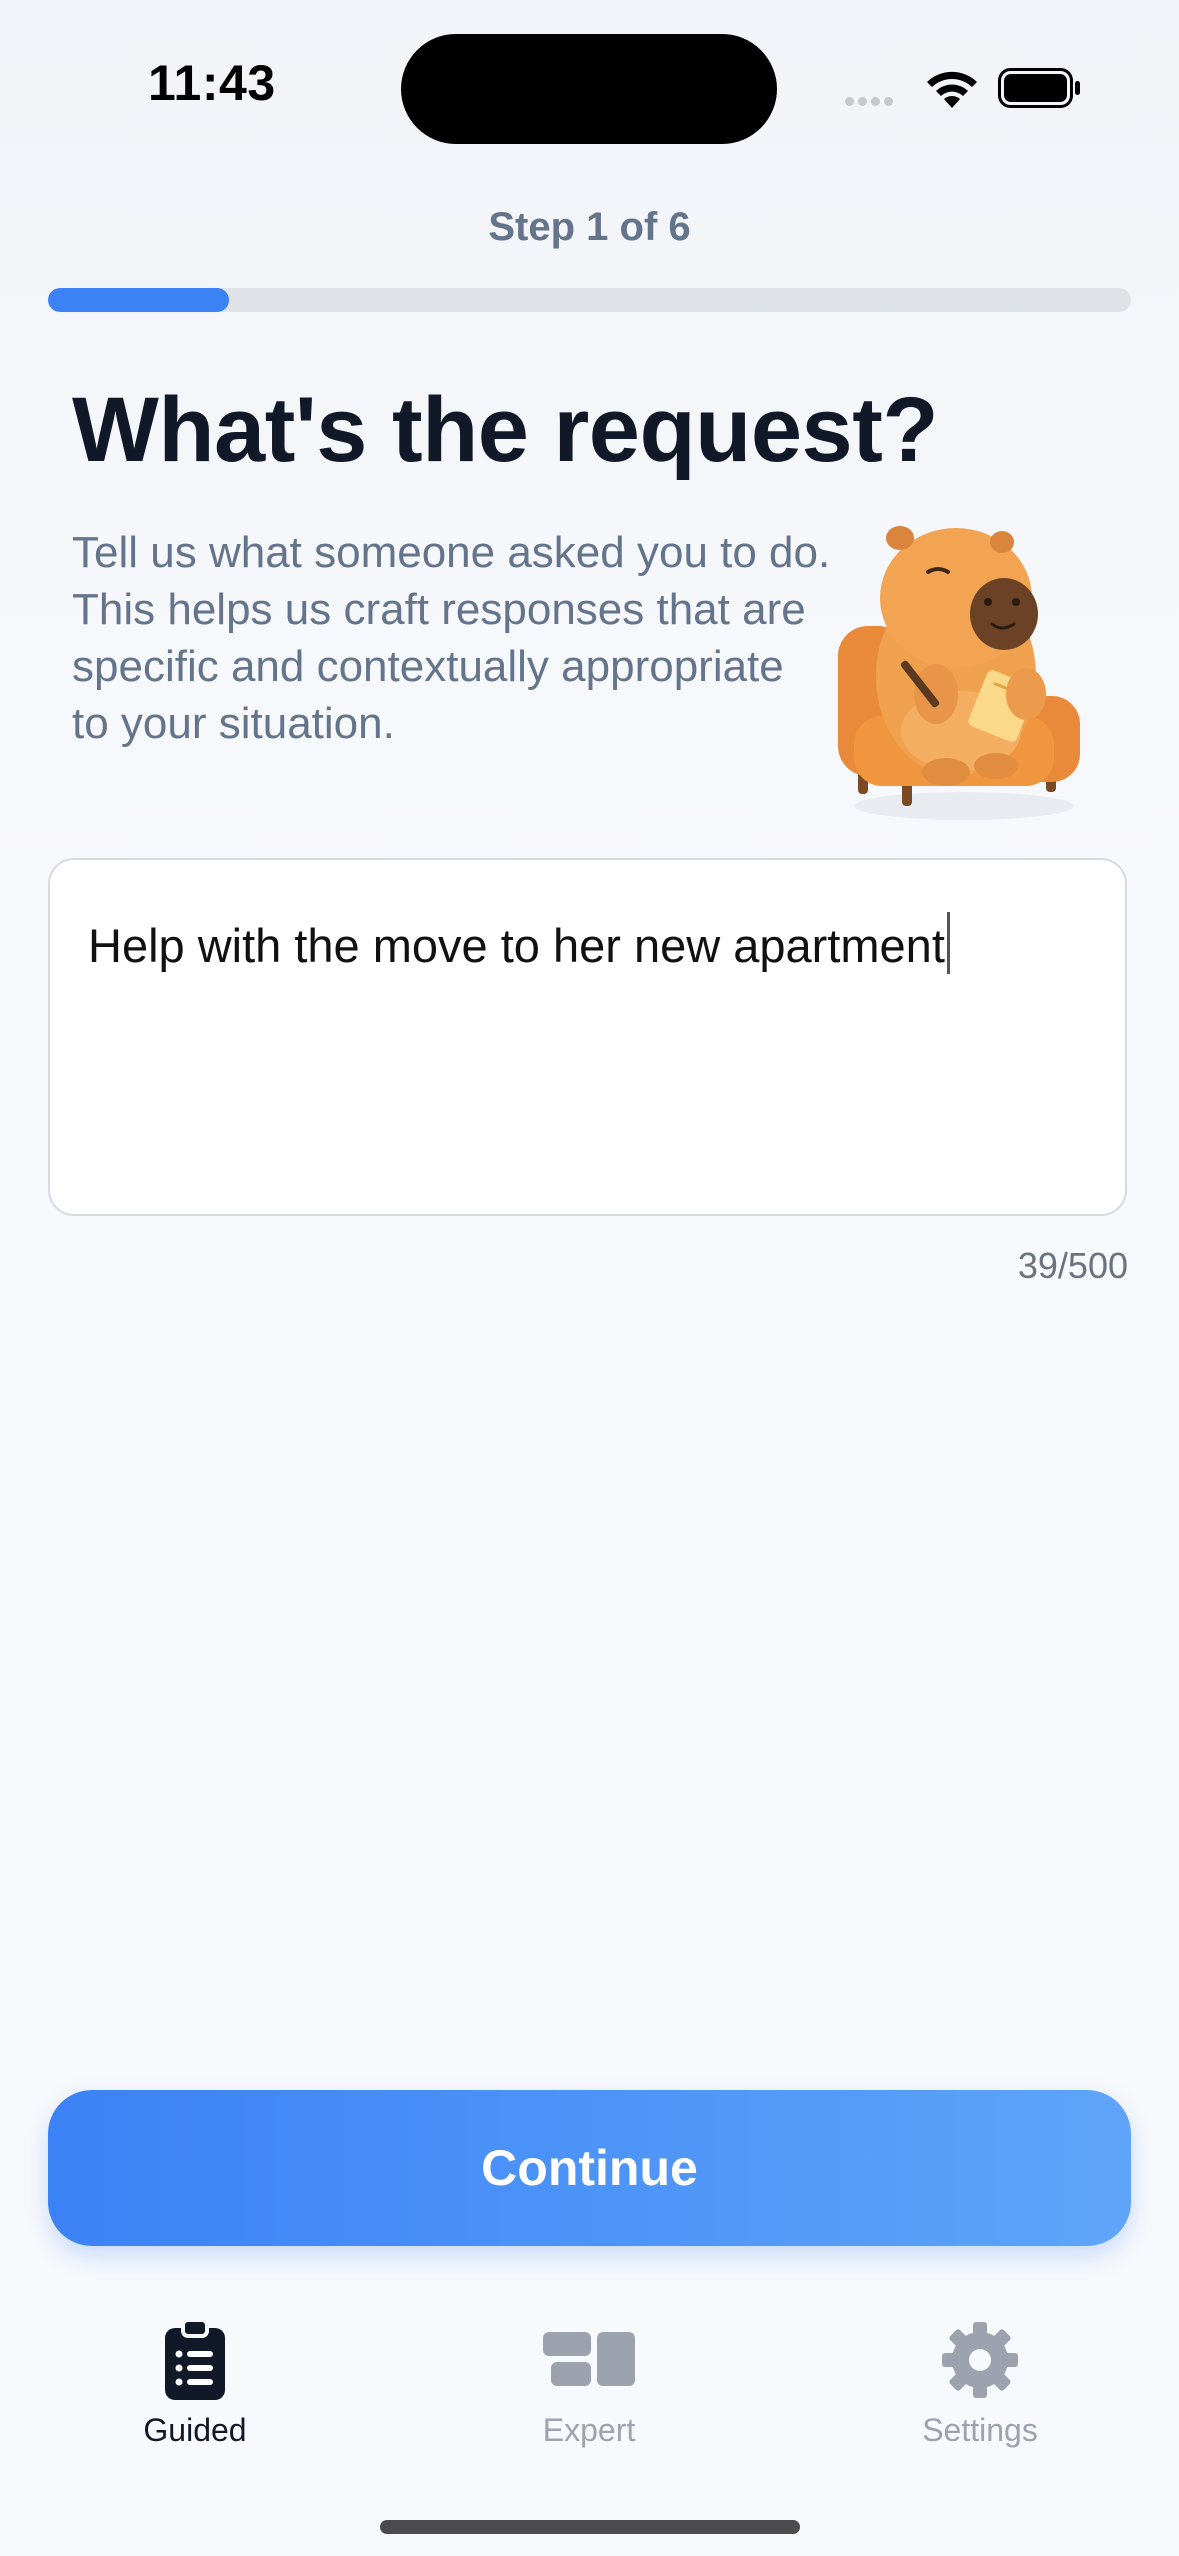 Image resolution: width=1179 pixels, height=2556 pixels. What do you see at coordinates (948, 943) in the screenshot?
I see `text-cursor` at bounding box center [948, 943].